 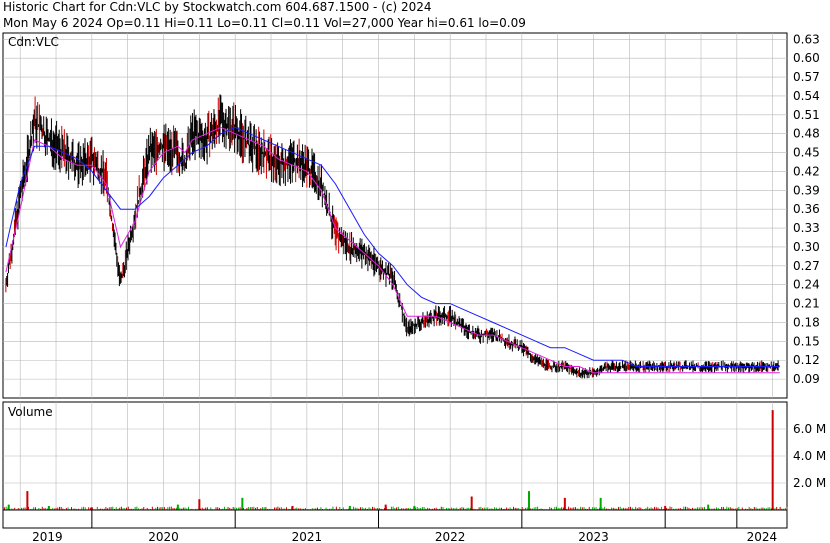 What do you see at coordinates (806, 77) in the screenshot?
I see `price-tick-label: 0.57` at bounding box center [806, 77].